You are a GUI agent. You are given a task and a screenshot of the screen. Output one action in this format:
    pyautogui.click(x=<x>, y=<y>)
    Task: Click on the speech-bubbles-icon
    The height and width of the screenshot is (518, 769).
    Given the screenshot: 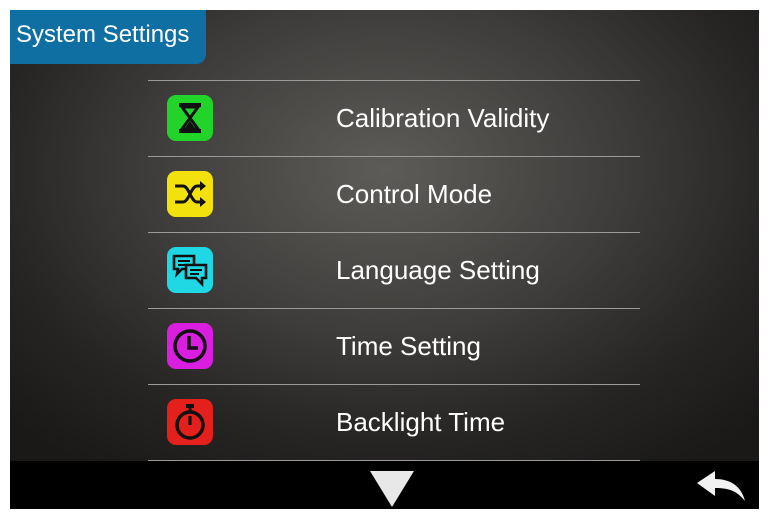 What is the action you would take?
    pyautogui.click(x=190, y=270)
    